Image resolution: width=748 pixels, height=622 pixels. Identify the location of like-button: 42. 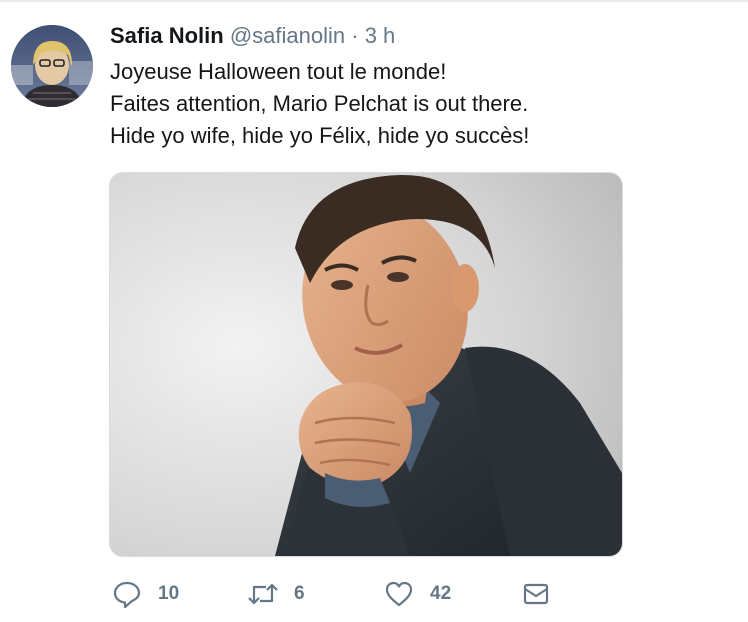
(417, 594).